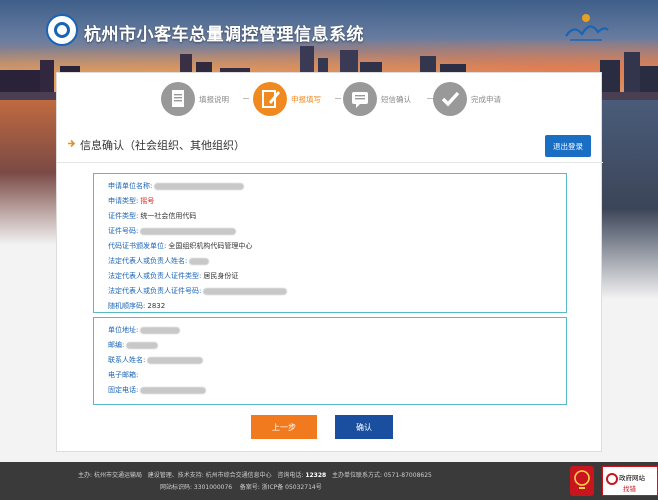  What do you see at coordinates (582, 481) in the screenshot?
I see `party-government-badge-icon` at bounding box center [582, 481].